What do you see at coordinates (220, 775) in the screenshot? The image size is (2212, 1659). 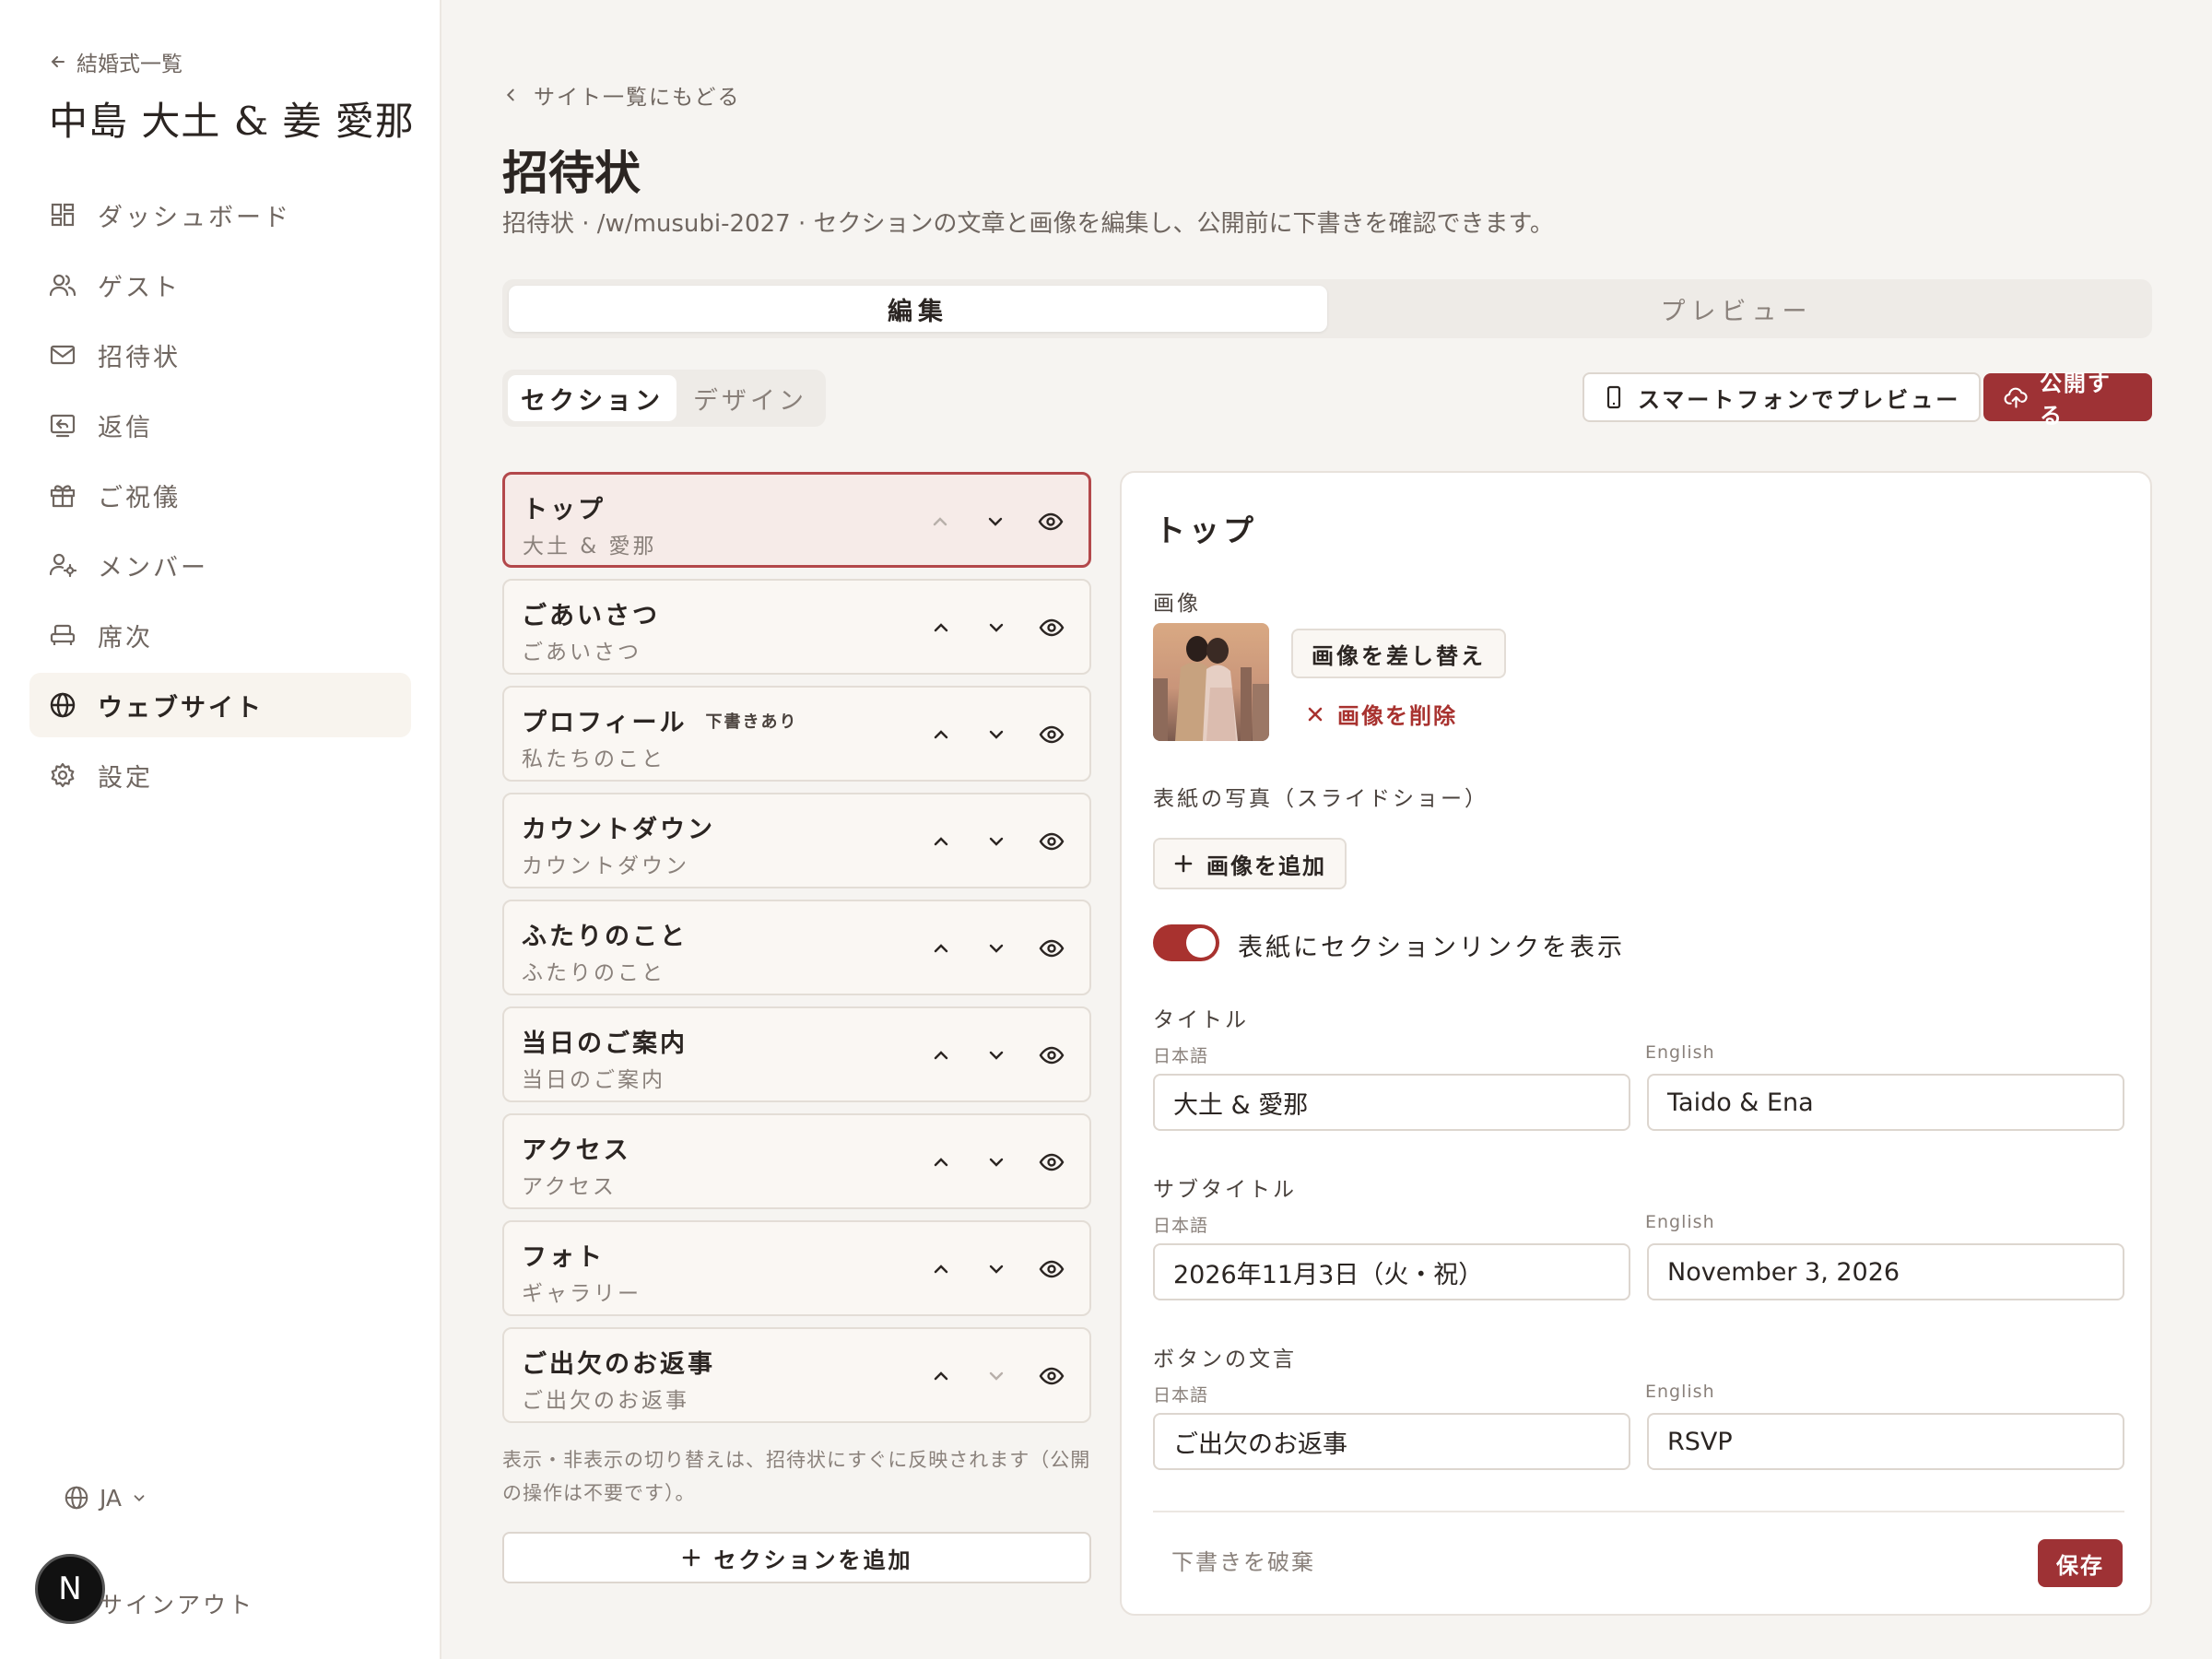 I see `sidebar-item-settings: 設定` at bounding box center [220, 775].